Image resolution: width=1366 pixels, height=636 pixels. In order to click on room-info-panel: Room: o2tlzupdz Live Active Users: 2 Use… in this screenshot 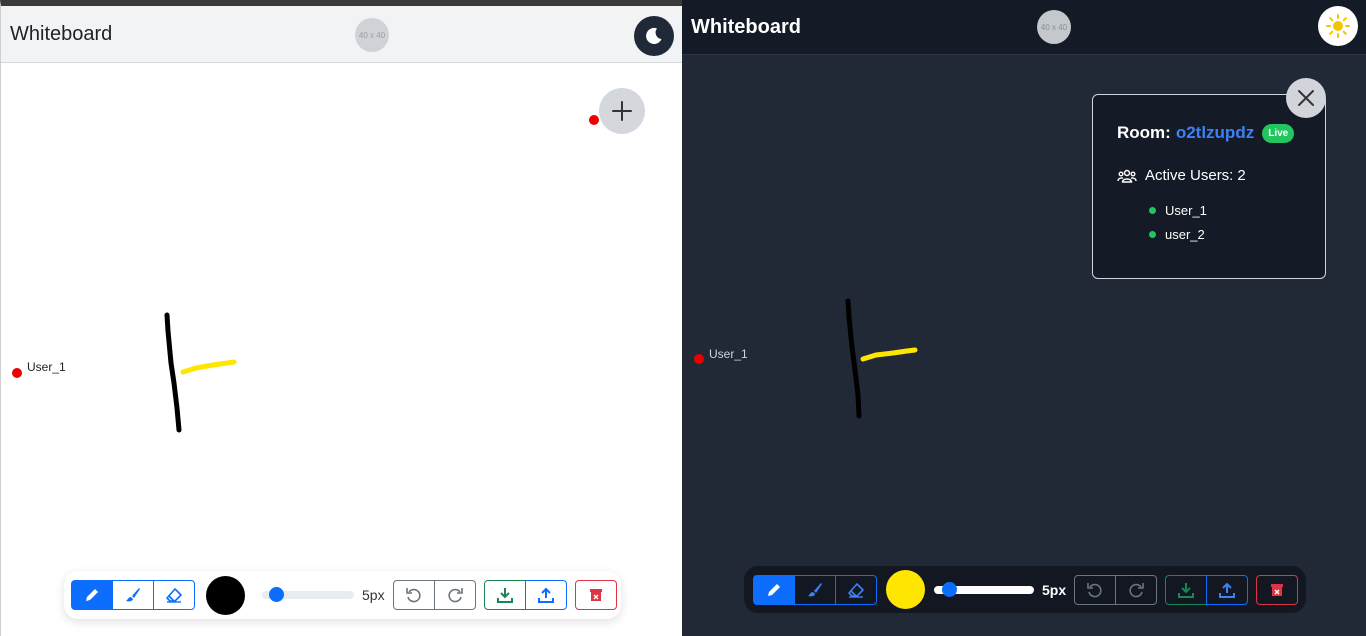, I will do `click(1209, 186)`.